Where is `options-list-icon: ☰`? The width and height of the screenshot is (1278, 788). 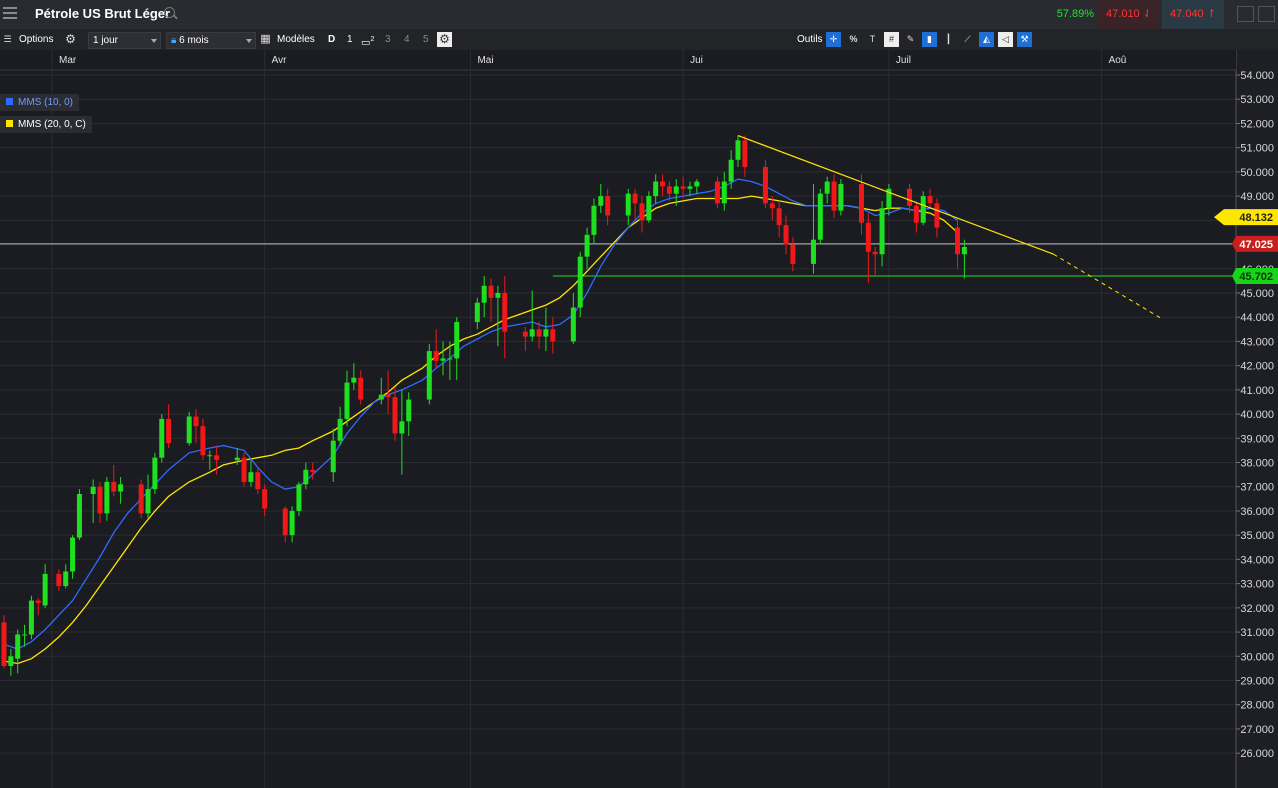 options-list-icon: ☰ is located at coordinates (7, 39).